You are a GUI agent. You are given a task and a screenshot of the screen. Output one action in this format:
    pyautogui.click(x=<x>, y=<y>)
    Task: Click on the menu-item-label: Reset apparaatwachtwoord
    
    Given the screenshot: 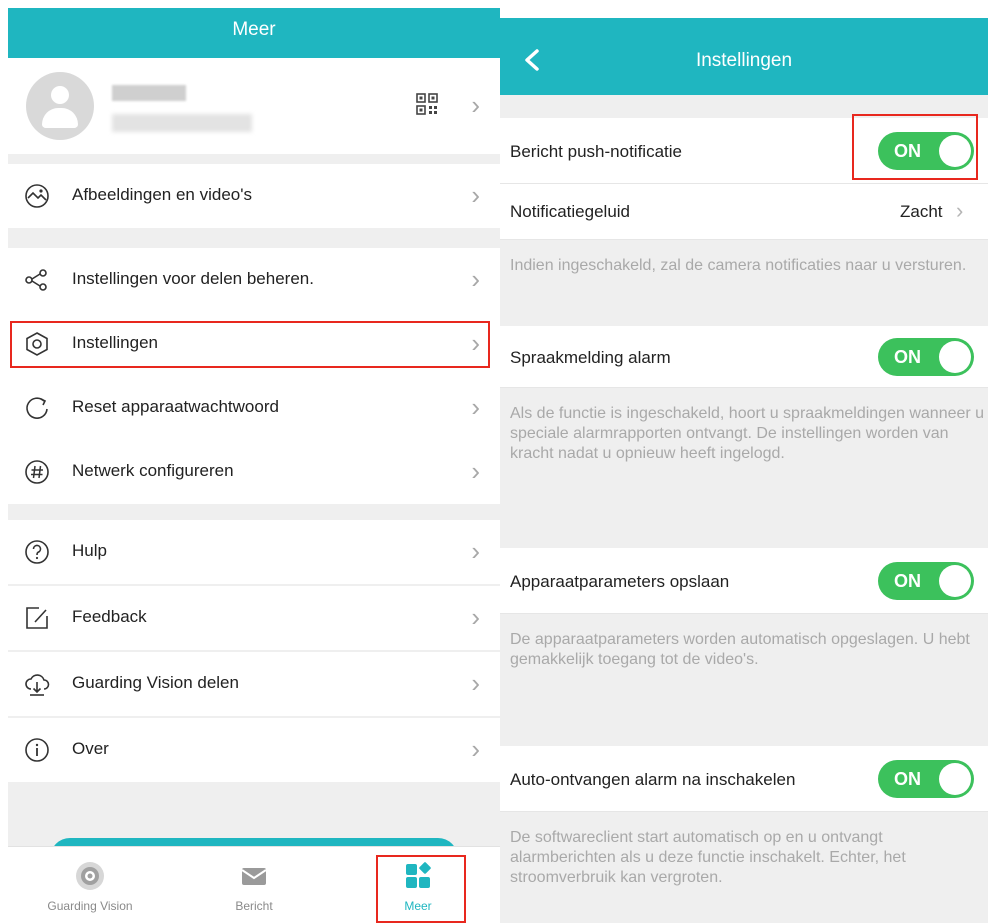 What is the action you would take?
    pyautogui.click(x=175, y=406)
    